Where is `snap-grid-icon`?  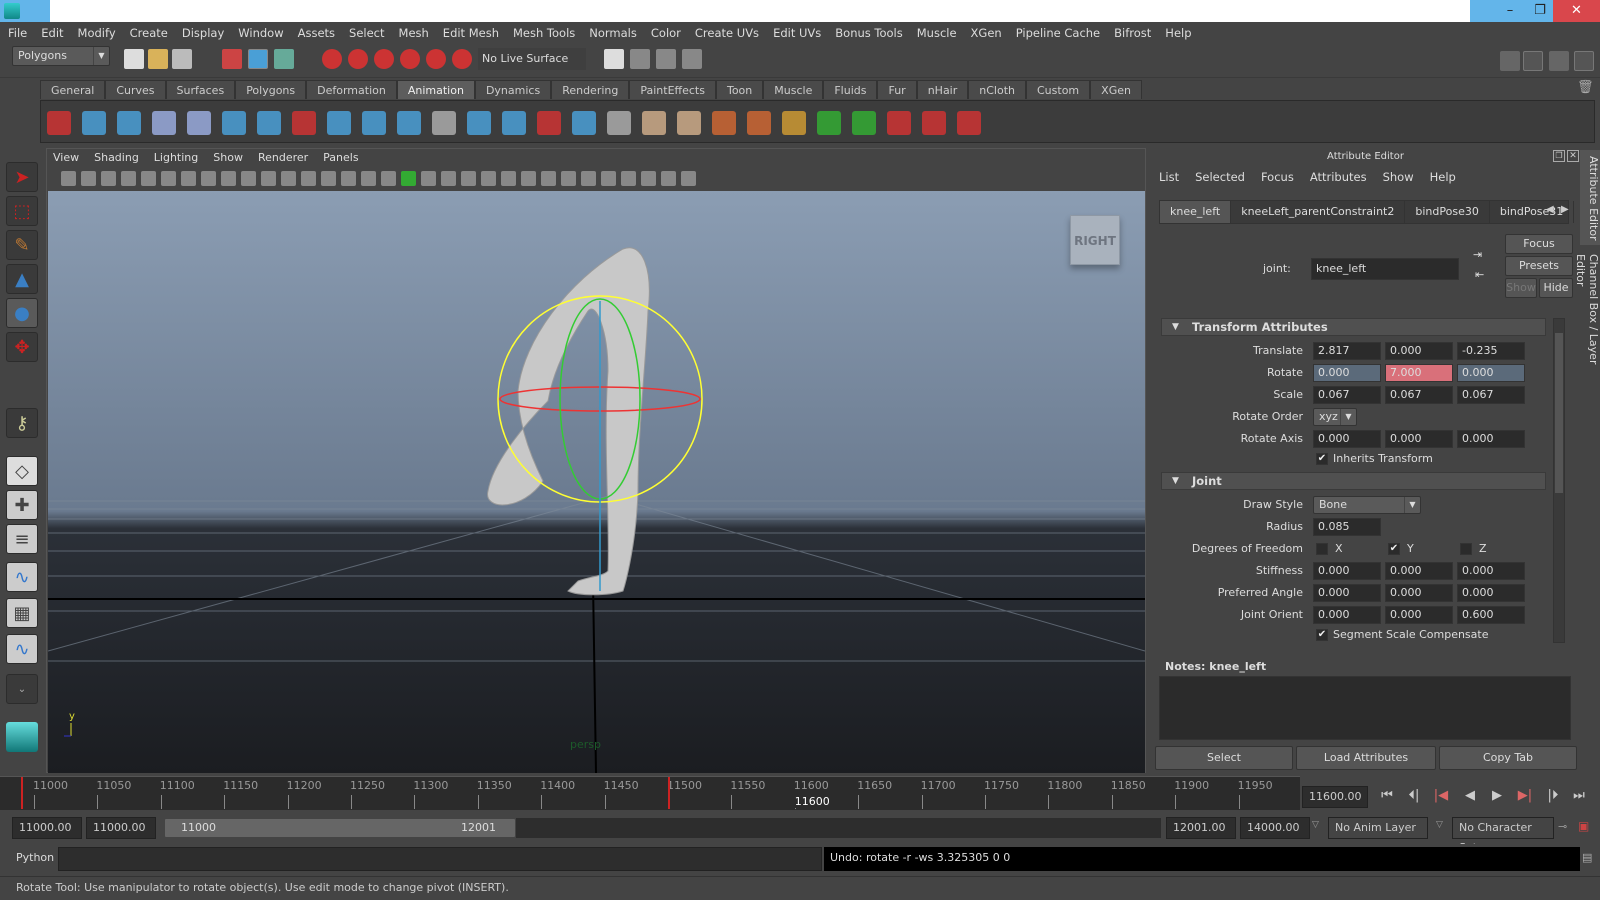 snap-grid-icon is located at coordinates (332, 59).